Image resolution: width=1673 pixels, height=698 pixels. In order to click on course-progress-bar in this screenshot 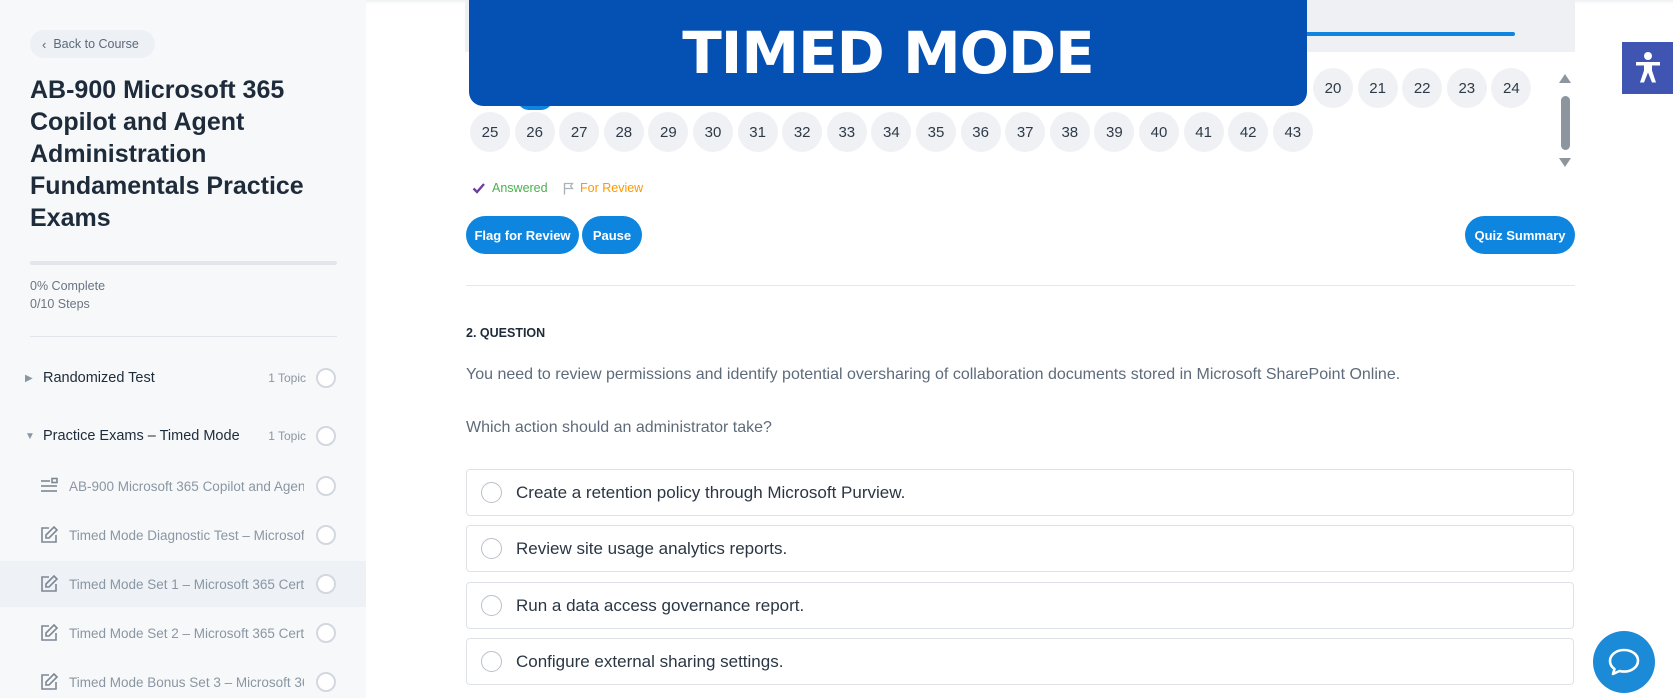, I will do `click(183, 263)`.